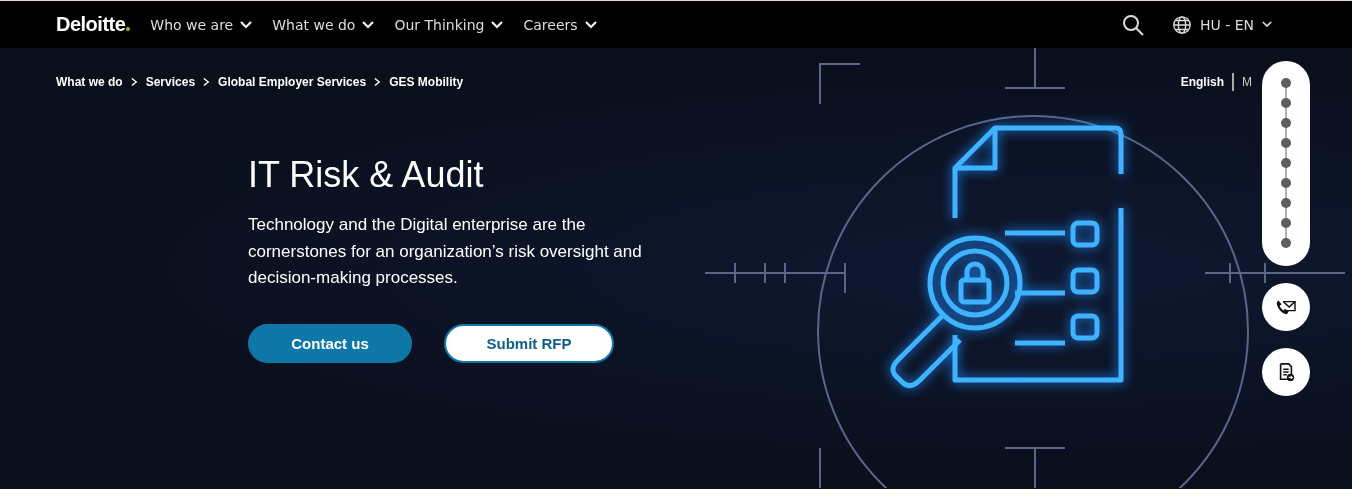 The image size is (1352, 500). I want to click on language-selector: HU - EN, so click(1221, 24).